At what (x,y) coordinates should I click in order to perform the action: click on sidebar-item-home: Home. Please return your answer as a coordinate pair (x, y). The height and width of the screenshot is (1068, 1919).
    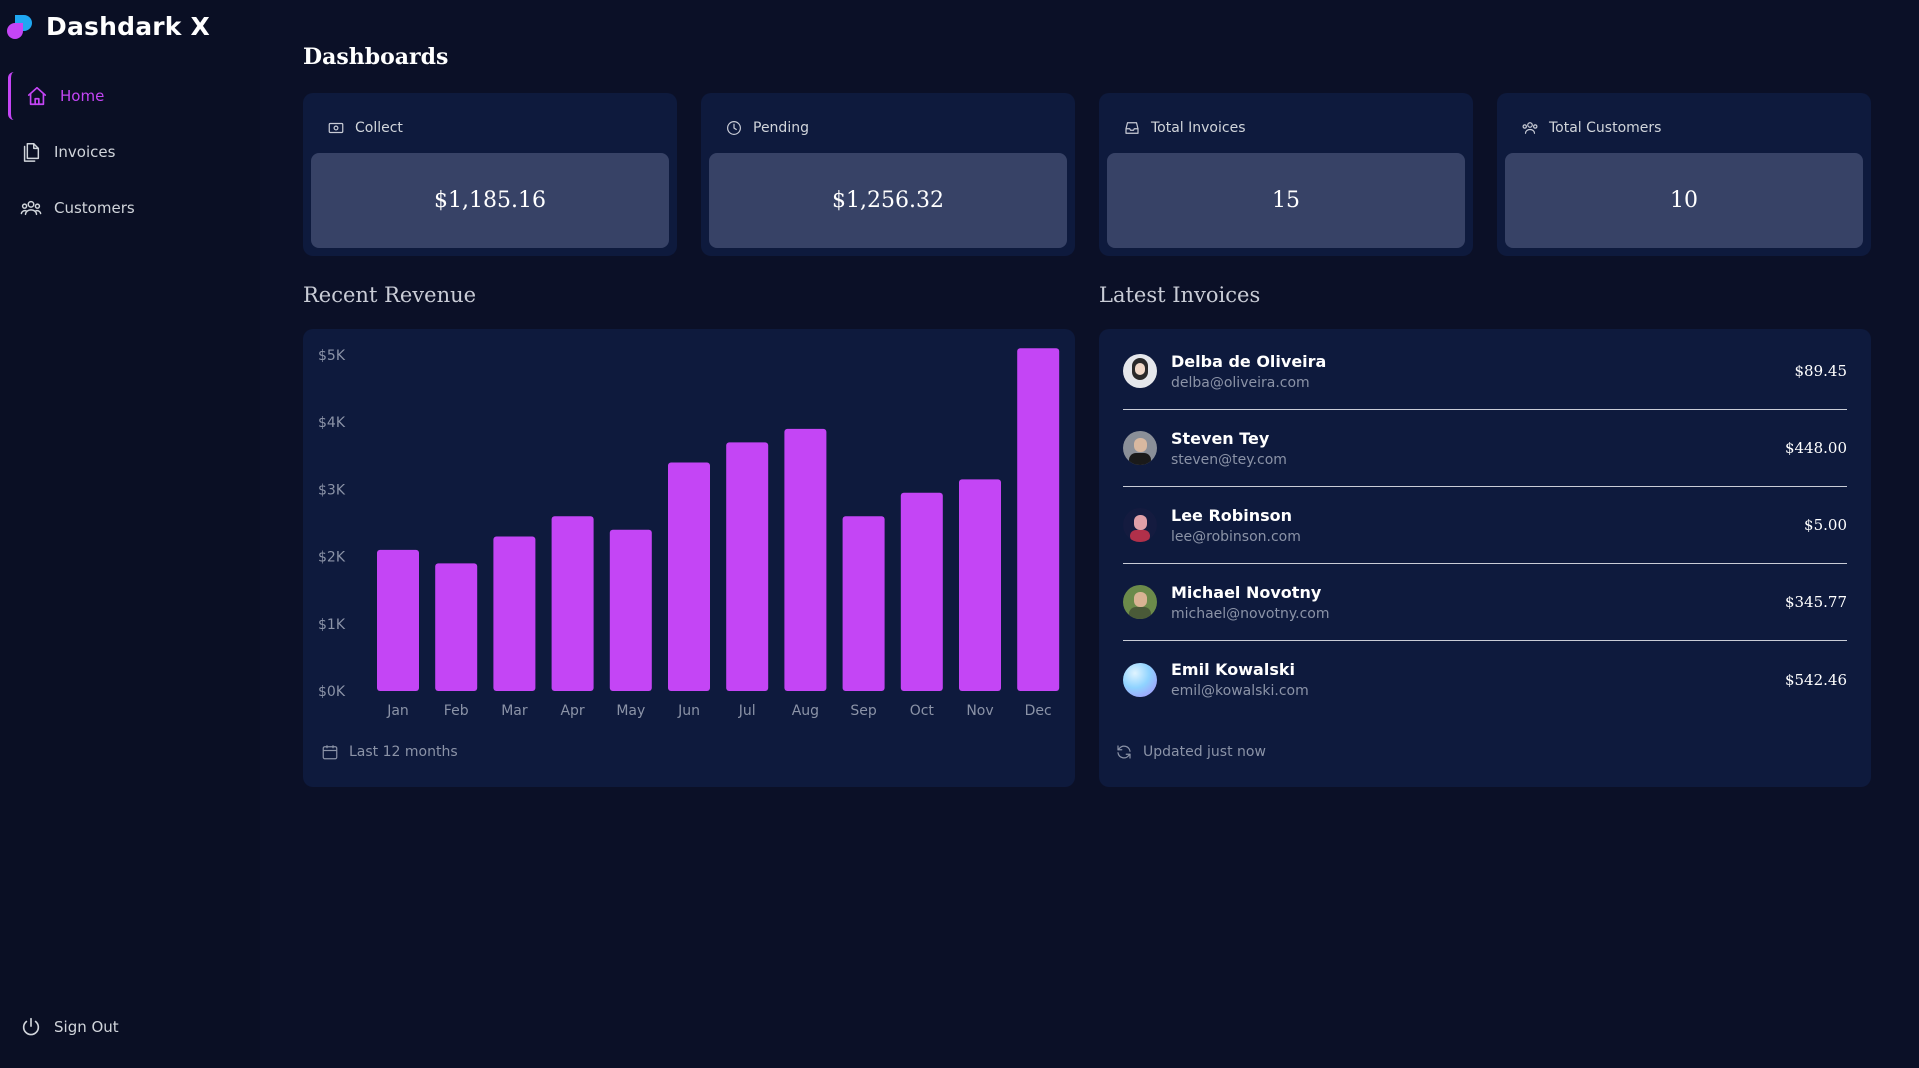
    Looking at the image, I should click on (128, 96).